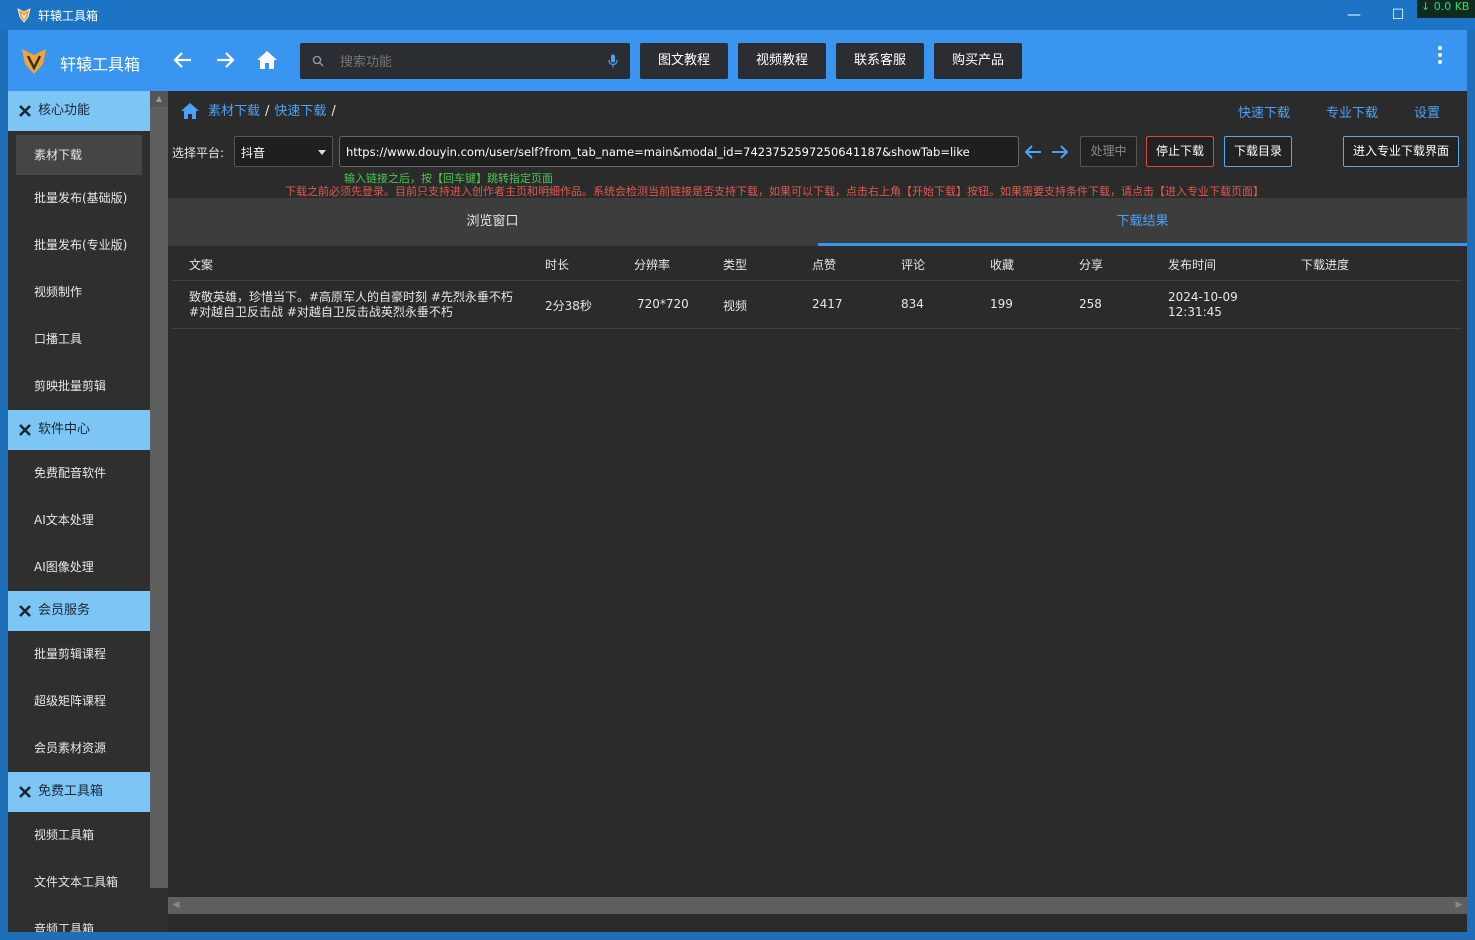 The height and width of the screenshot is (940, 1475). Describe the element at coordinates (79, 701) in the screenshot. I see `sidebar-item-matrix-course: 超级矩阵课程` at that location.